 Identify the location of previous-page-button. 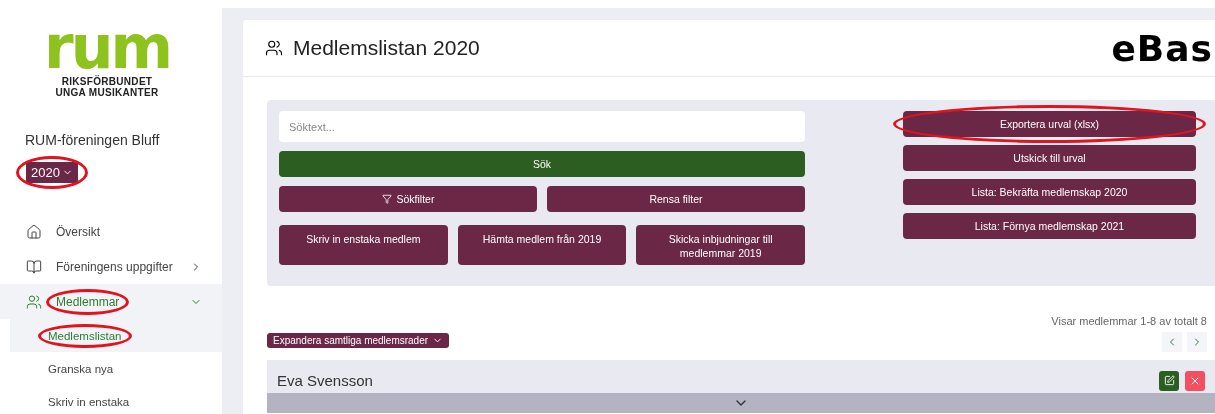
(1172, 342).